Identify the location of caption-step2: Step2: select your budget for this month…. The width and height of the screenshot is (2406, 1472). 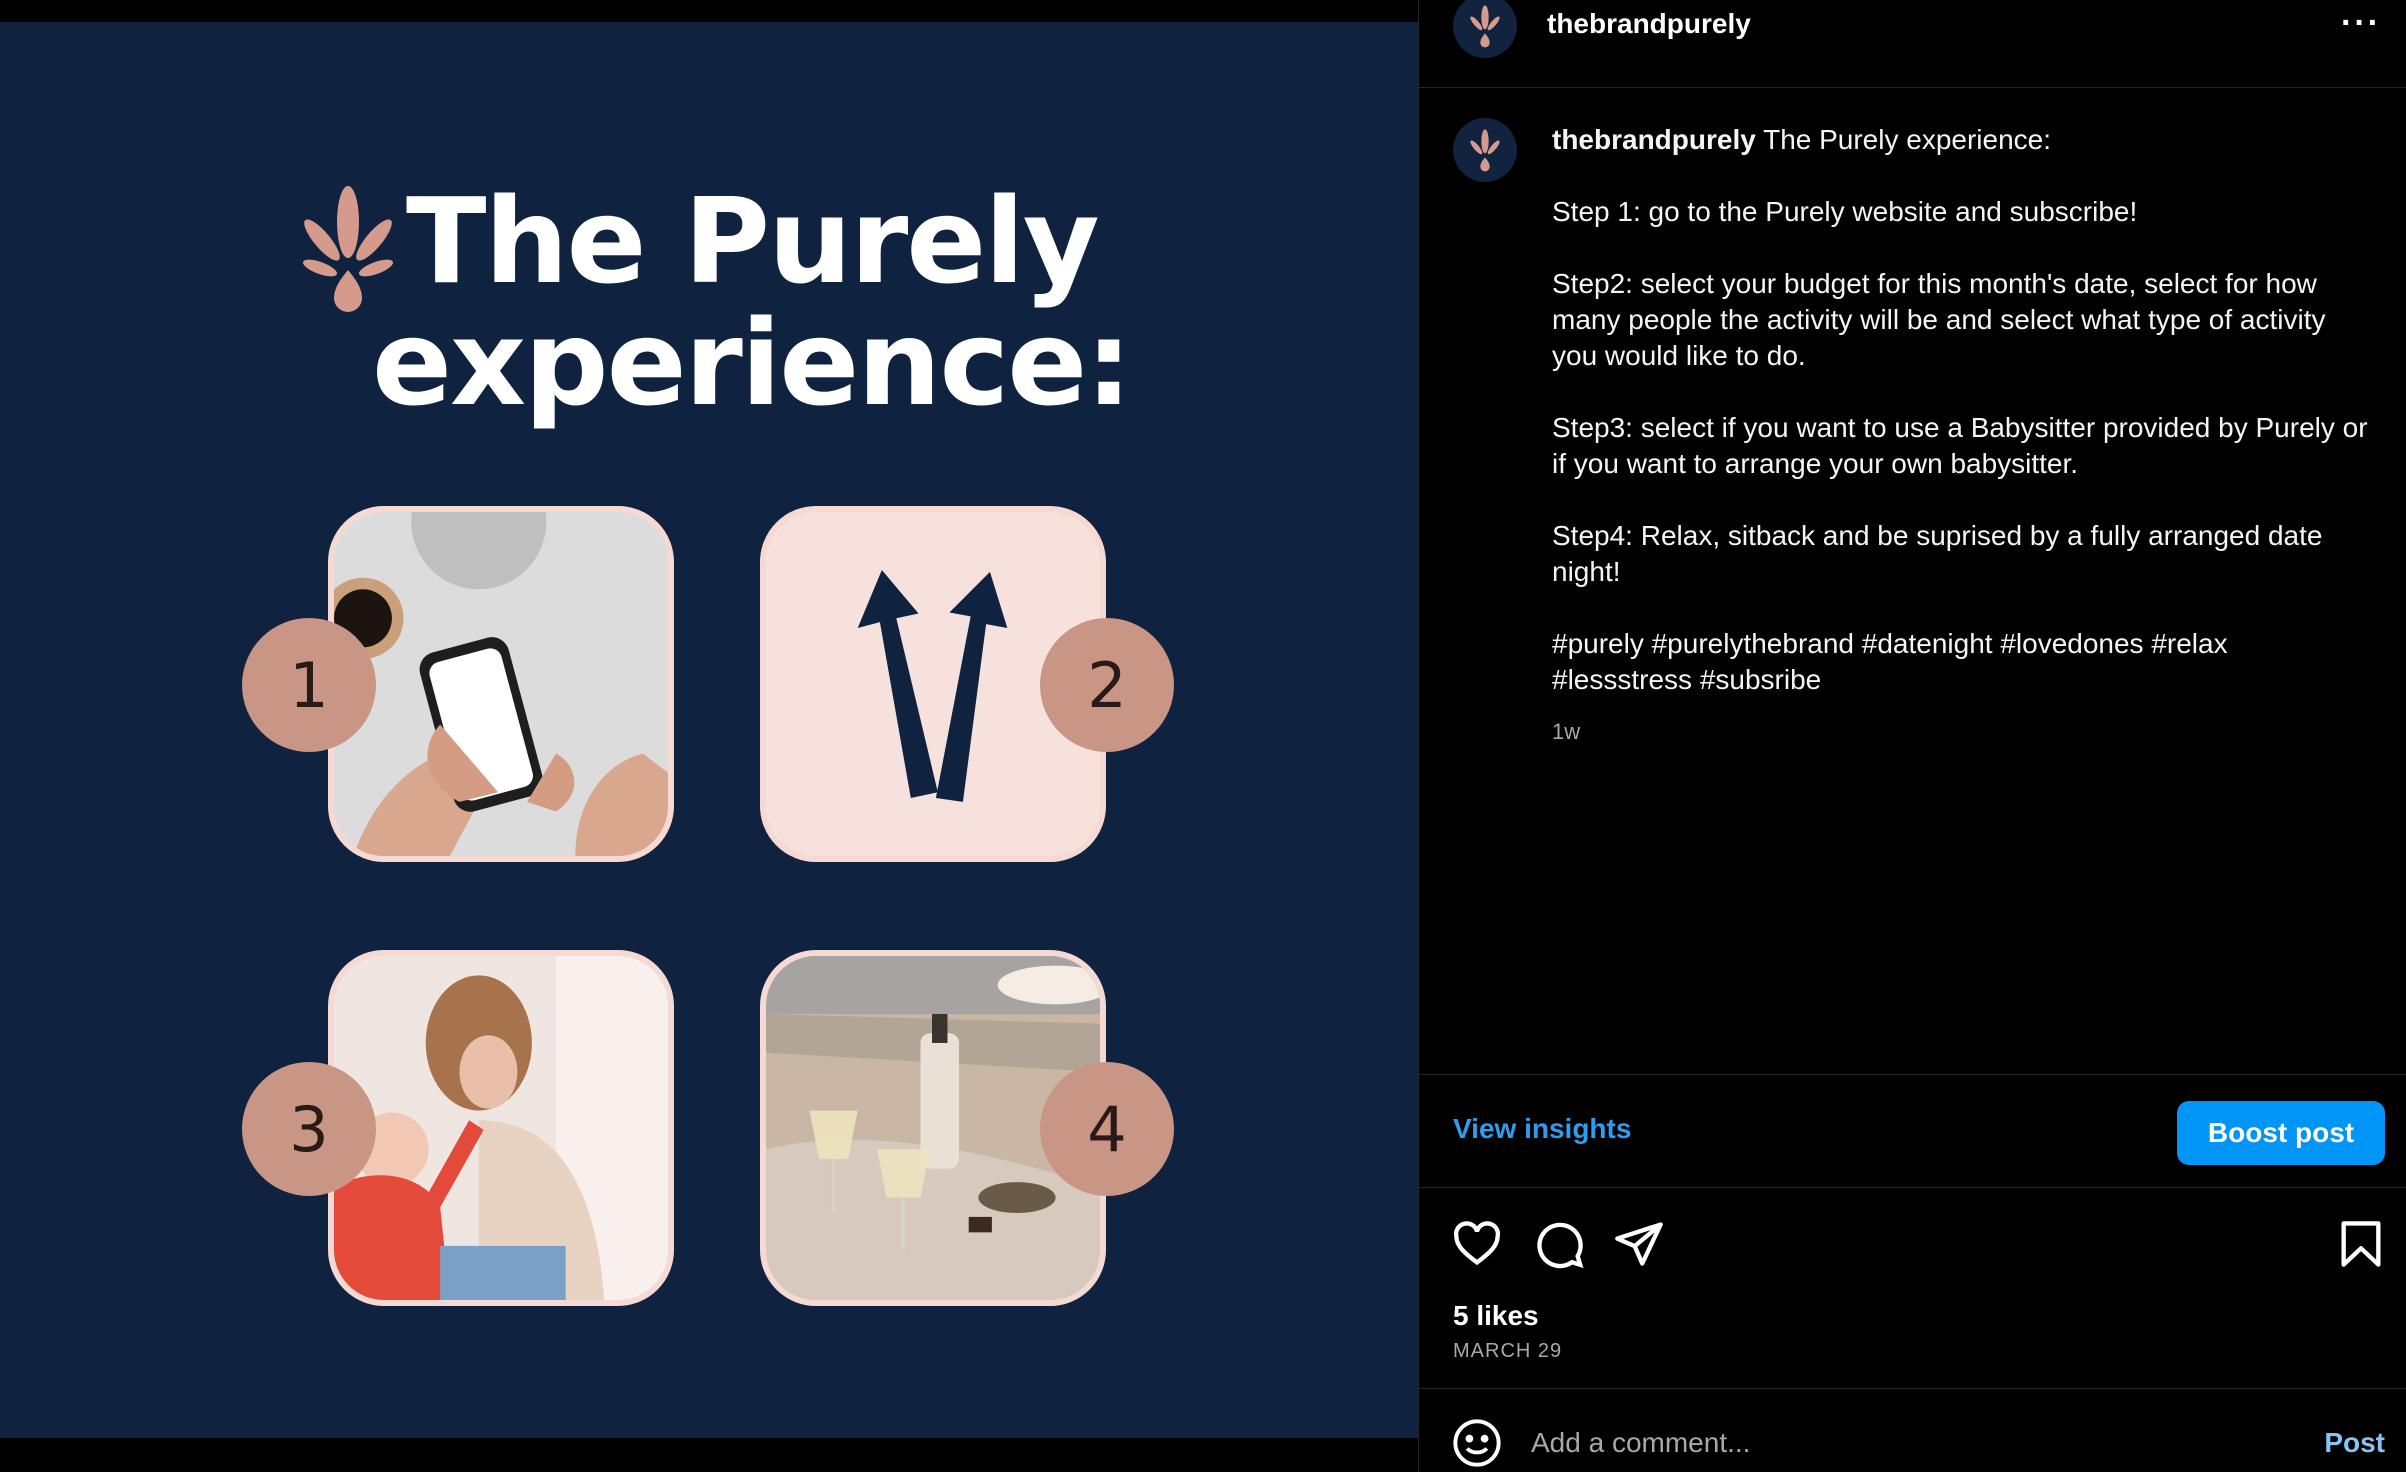
(1939, 319).